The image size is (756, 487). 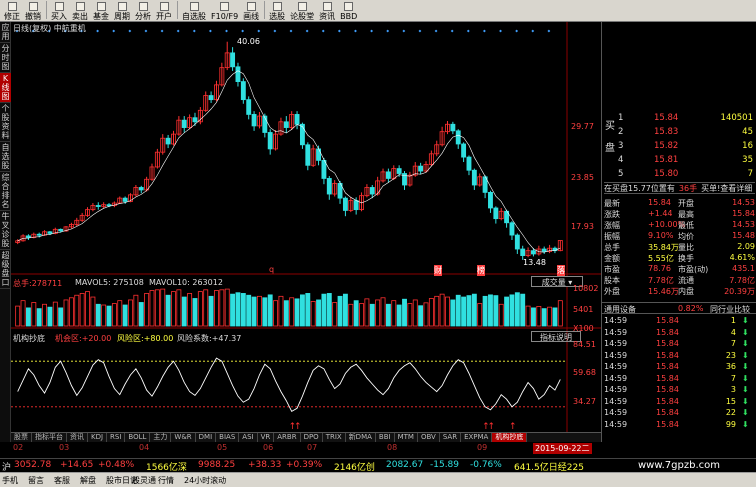 I want to click on indicator-tab: VR, so click(x=266, y=437).